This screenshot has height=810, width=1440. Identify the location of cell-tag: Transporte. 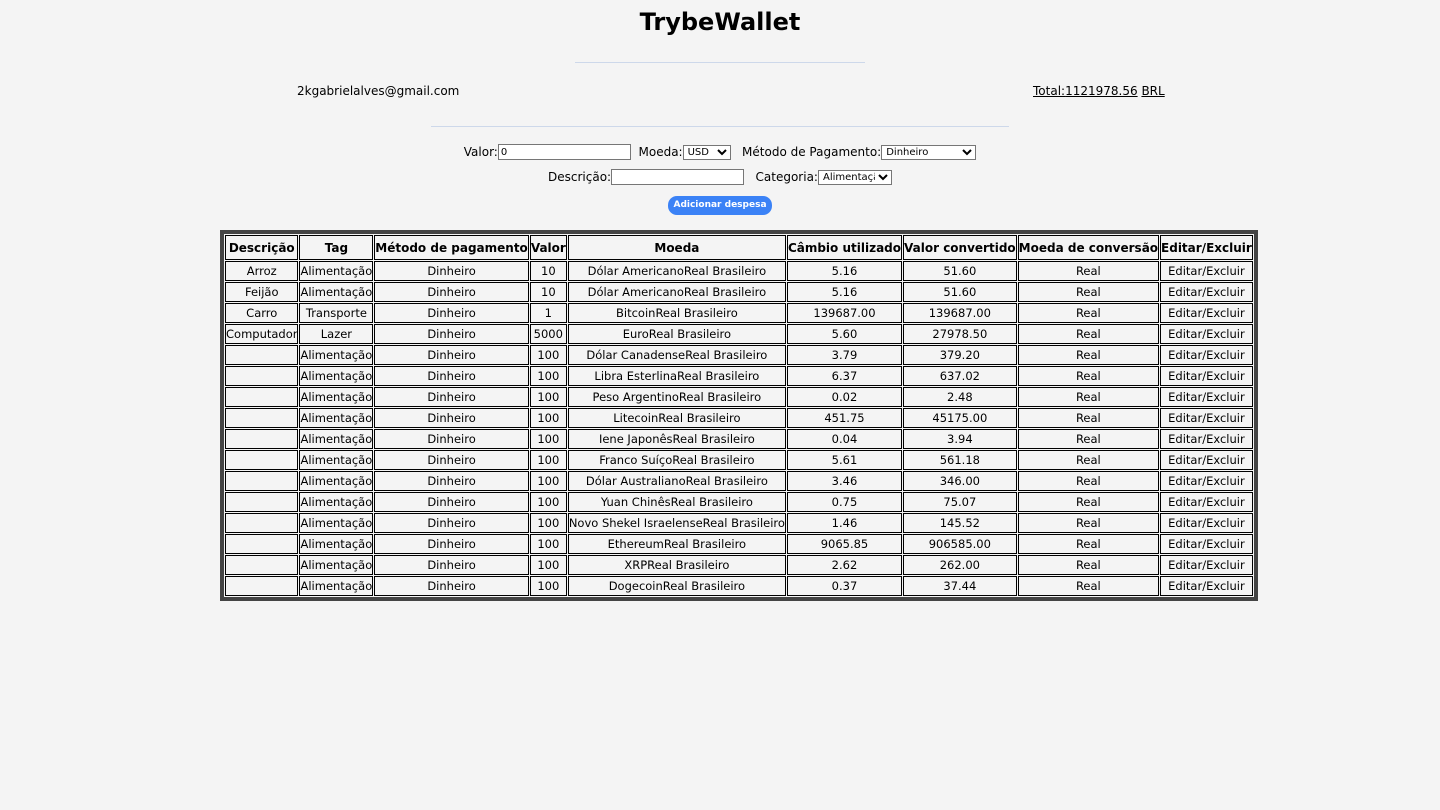
(336, 313).